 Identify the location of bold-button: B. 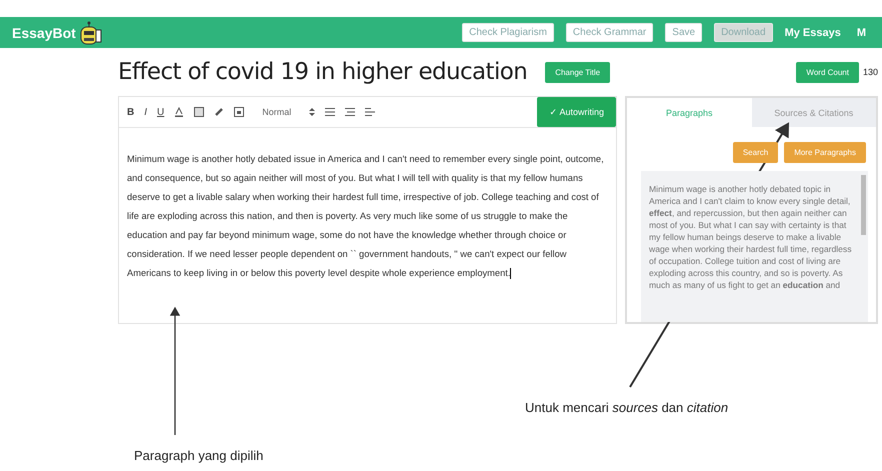
(130, 112).